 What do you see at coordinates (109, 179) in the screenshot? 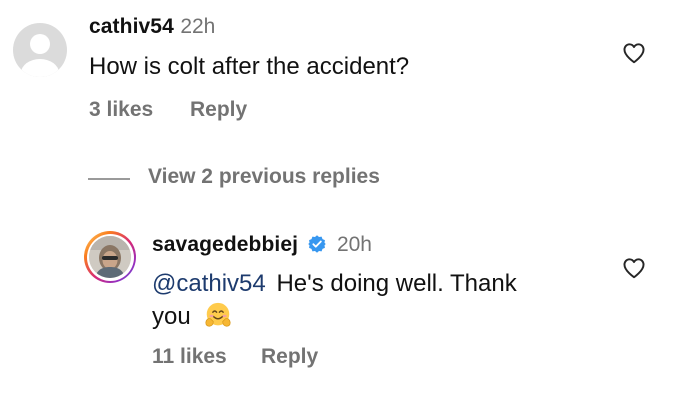
I see `replies-divider` at bounding box center [109, 179].